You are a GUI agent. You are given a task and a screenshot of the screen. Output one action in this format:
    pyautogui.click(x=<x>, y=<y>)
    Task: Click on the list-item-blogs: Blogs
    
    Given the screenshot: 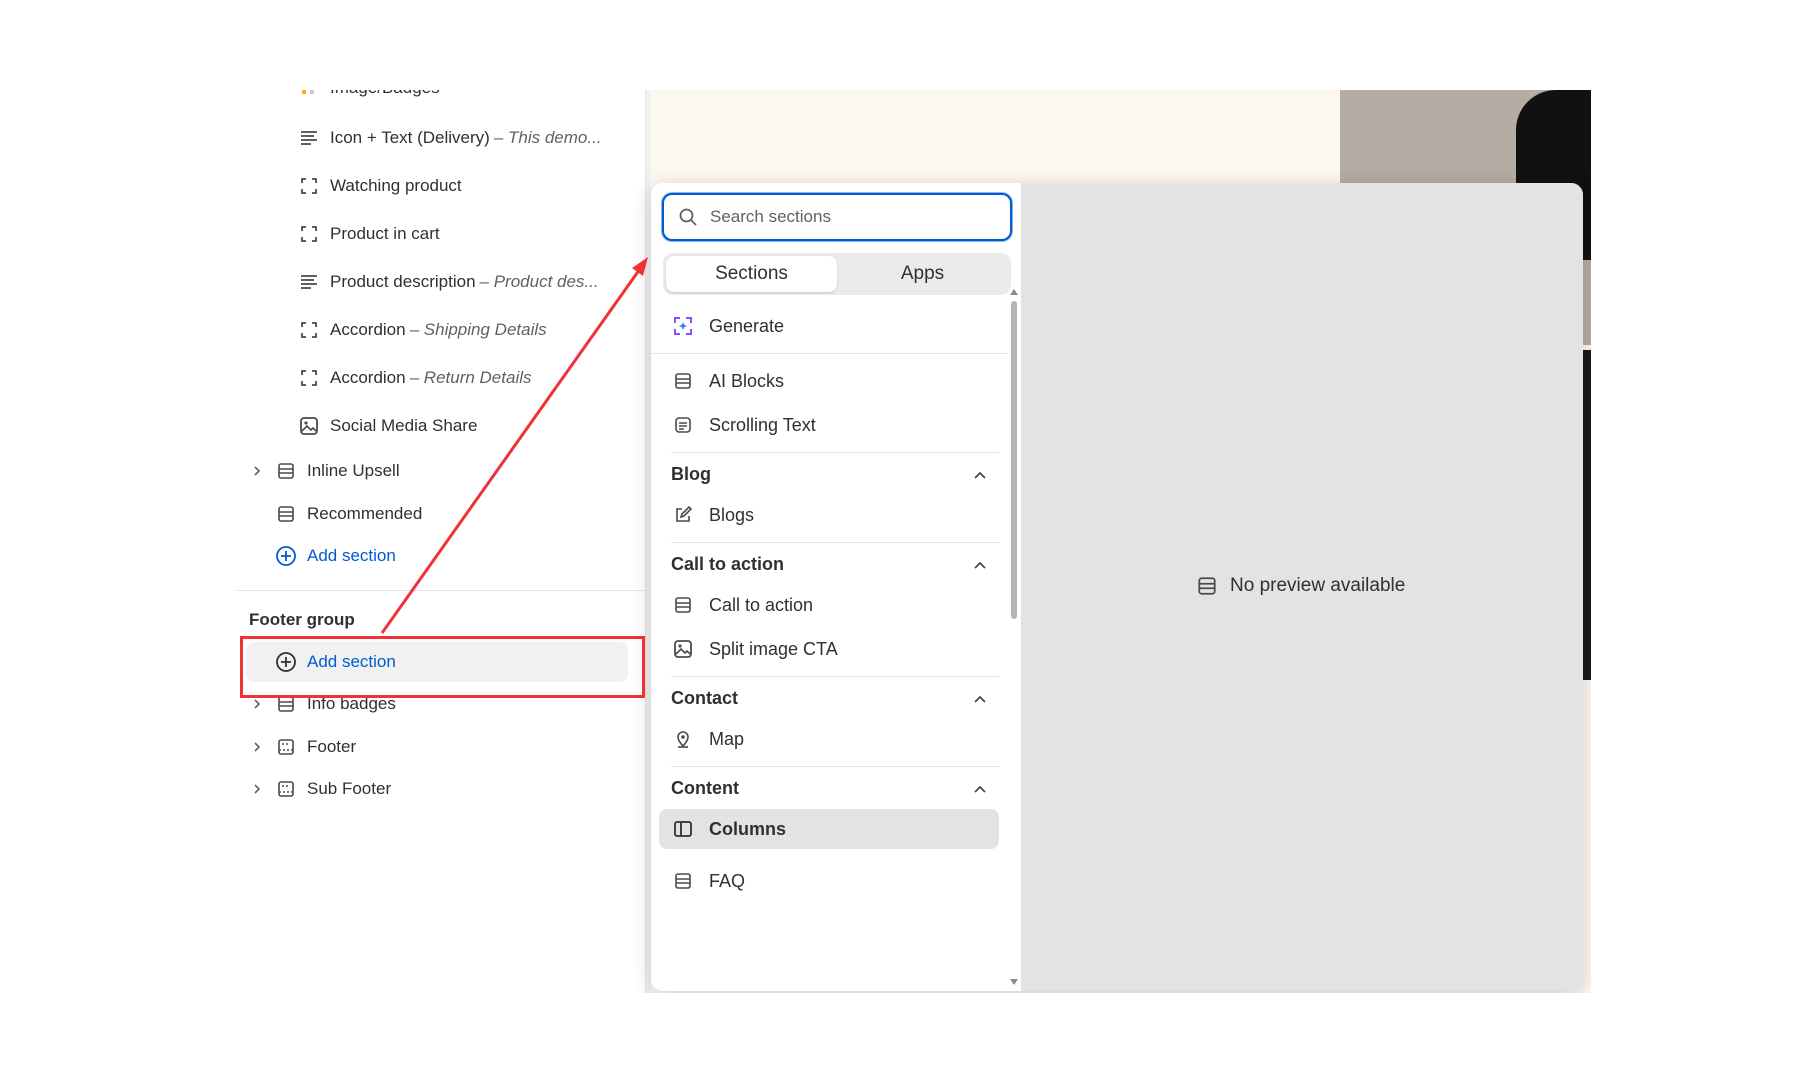 What is the action you would take?
    pyautogui.click(x=829, y=515)
    